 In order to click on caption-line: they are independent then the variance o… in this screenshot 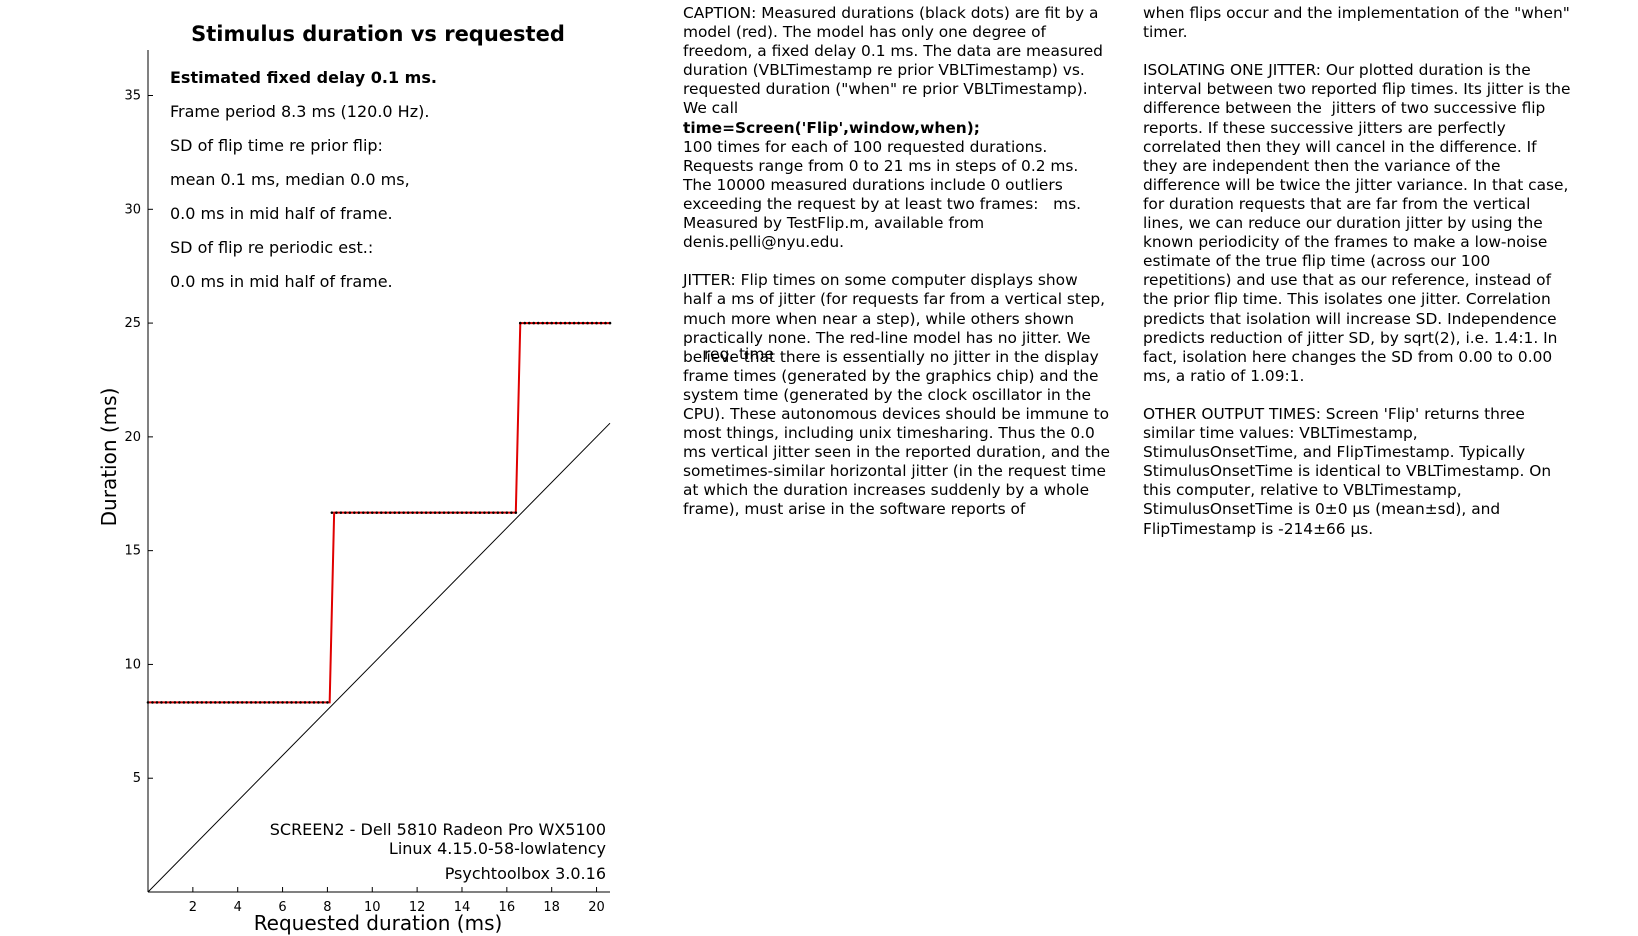, I will do `click(1322, 165)`.